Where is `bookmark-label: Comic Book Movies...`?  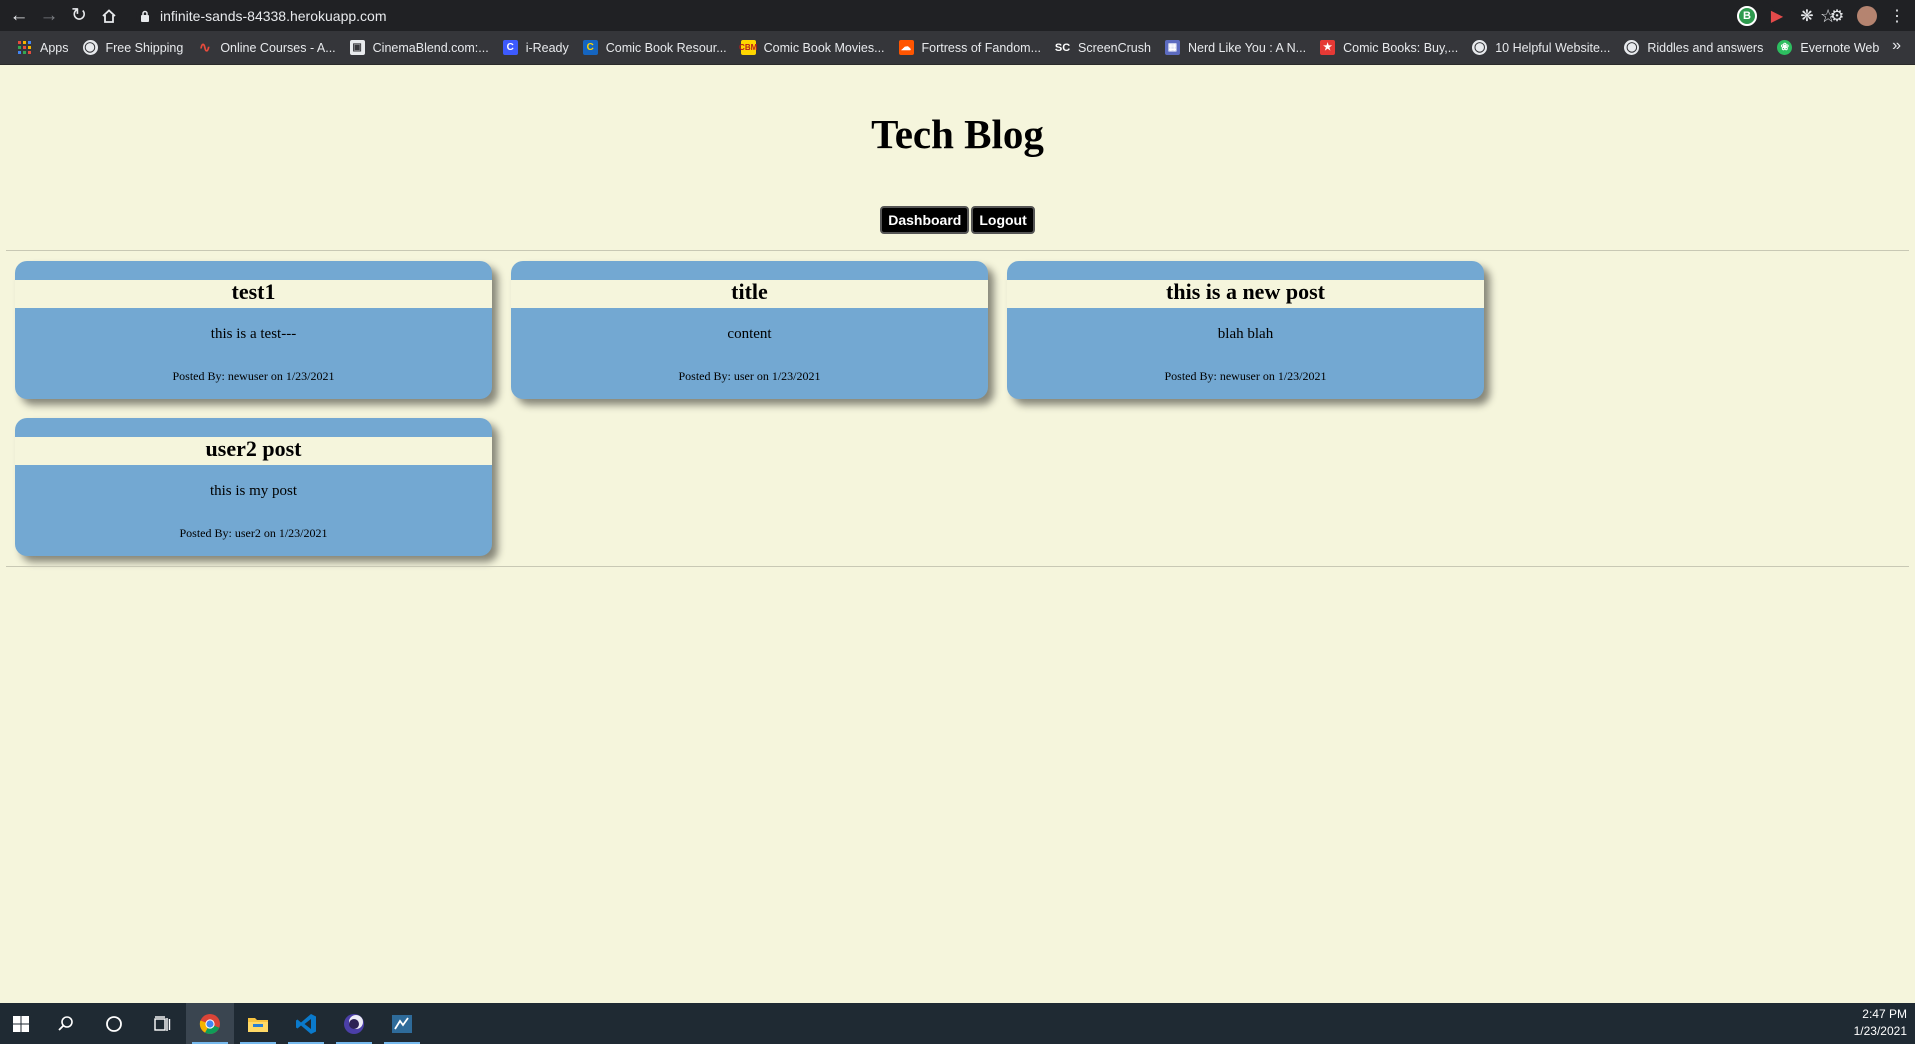 bookmark-label: Comic Book Movies... is located at coordinates (824, 47).